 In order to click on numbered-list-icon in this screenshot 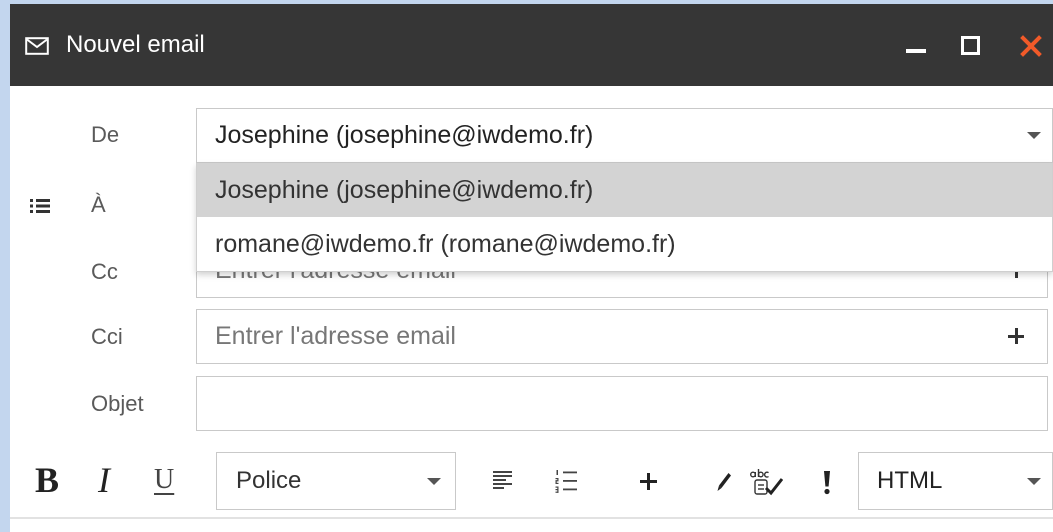, I will do `click(566, 481)`.